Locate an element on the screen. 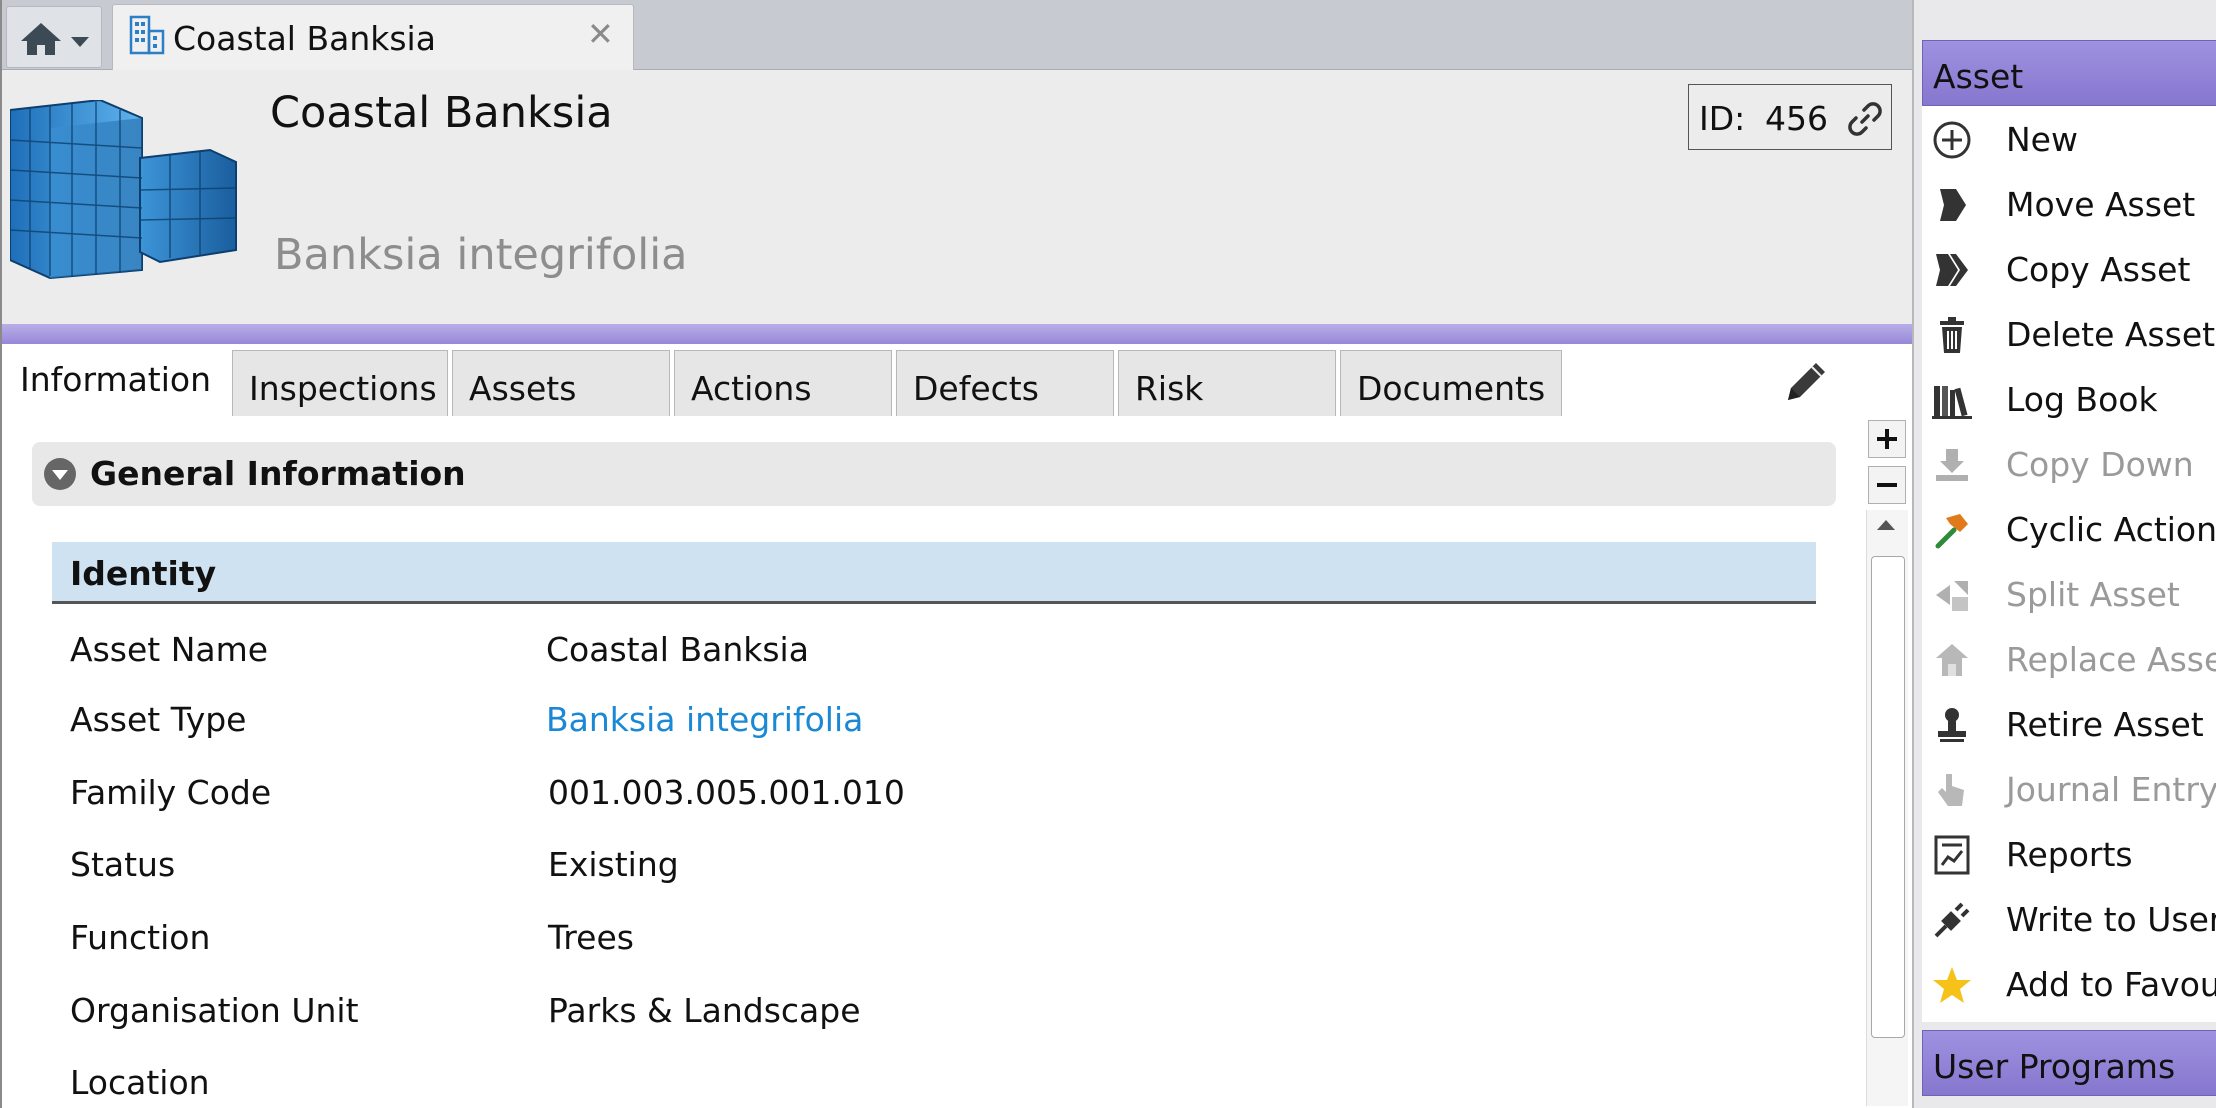 The image size is (2216, 1108). menu-item-label: Retire Asset is located at coordinates (2105, 724).